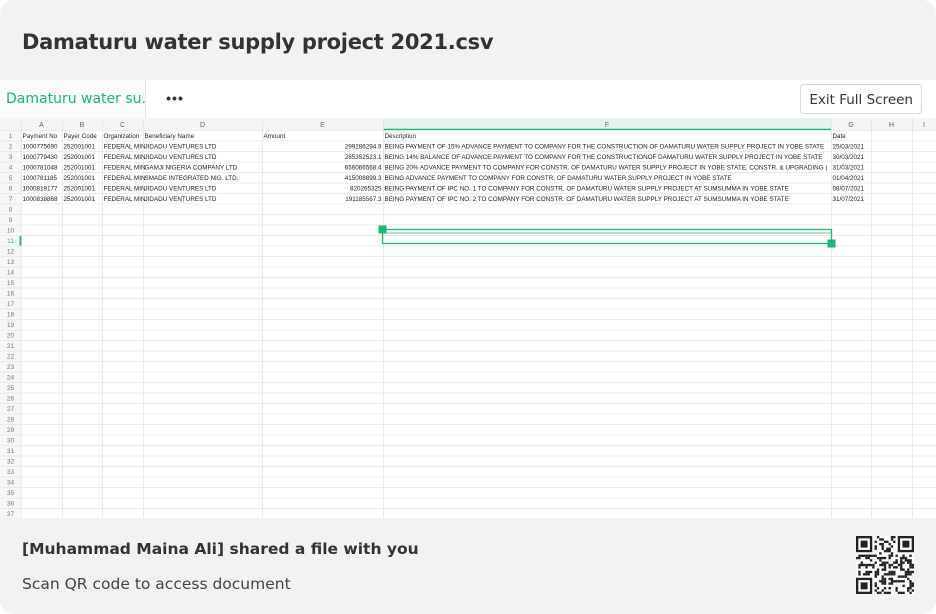  What do you see at coordinates (41, 147) in the screenshot?
I see `cell-text: 1000775690` at bounding box center [41, 147].